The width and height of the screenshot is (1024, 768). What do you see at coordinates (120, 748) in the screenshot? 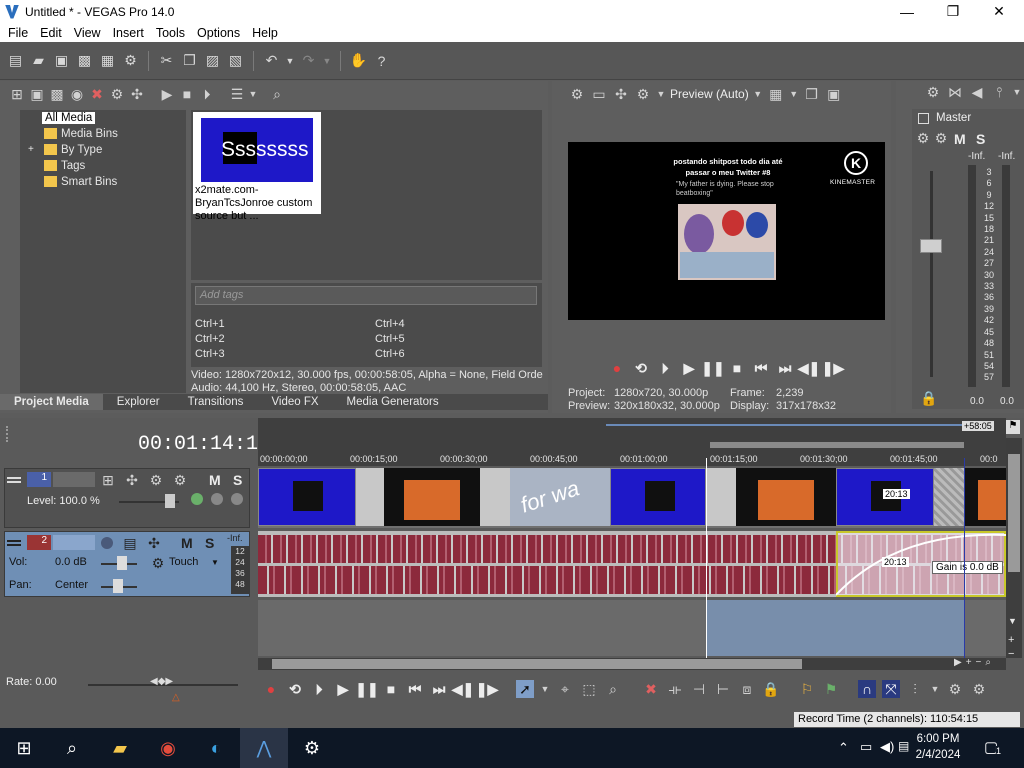
I see `file-explorer-icon: ▰` at bounding box center [120, 748].